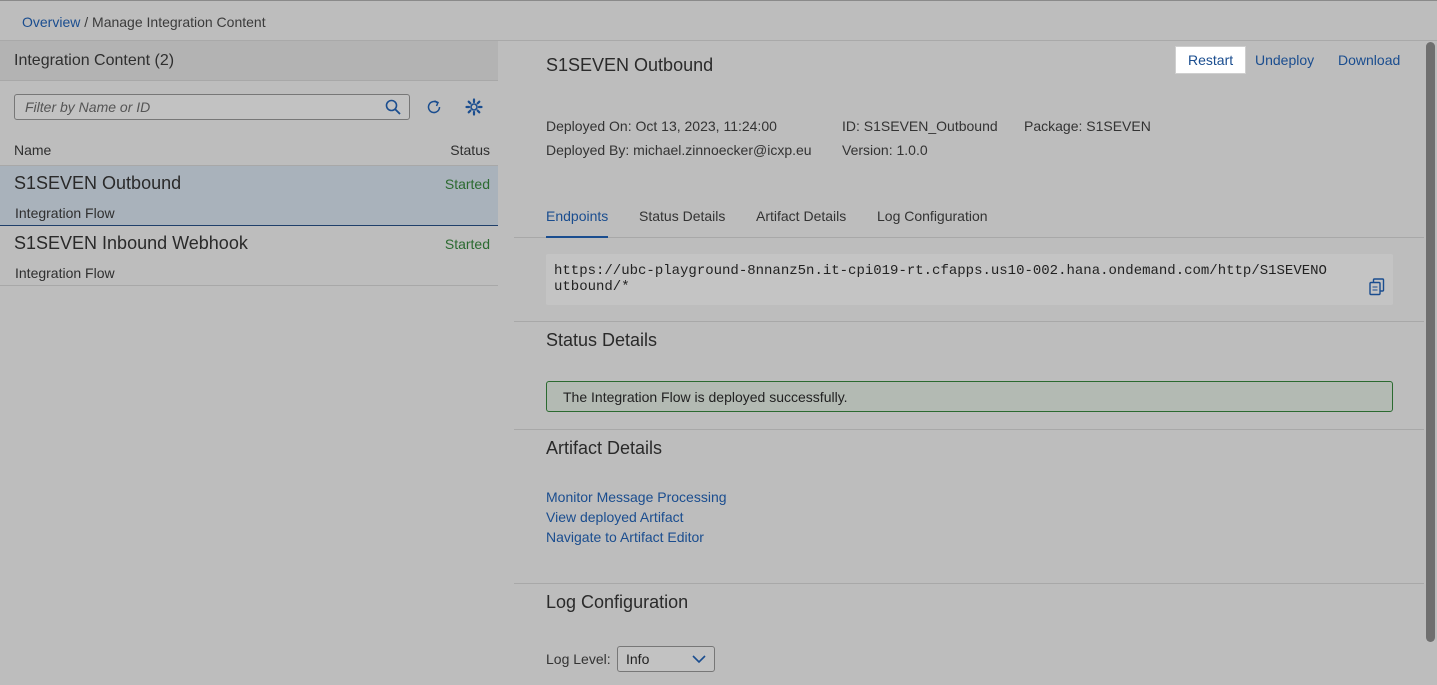 This screenshot has height=685, width=1437. Describe the element at coordinates (718, 21) in the screenshot. I see `breadcrumb-bar: Overview / Manage Integration Content` at that location.